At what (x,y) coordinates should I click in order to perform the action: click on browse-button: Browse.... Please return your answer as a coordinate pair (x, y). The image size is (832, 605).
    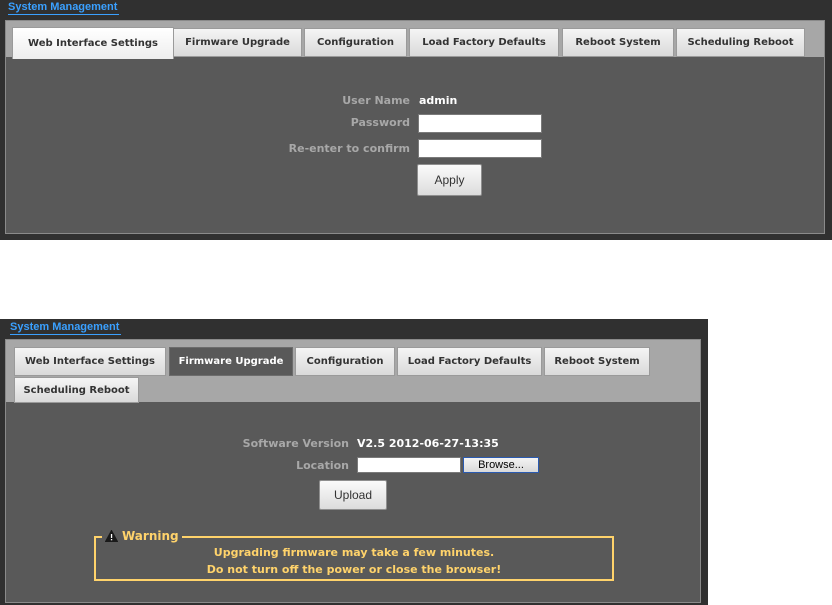
    Looking at the image, I should click on (501, 465).